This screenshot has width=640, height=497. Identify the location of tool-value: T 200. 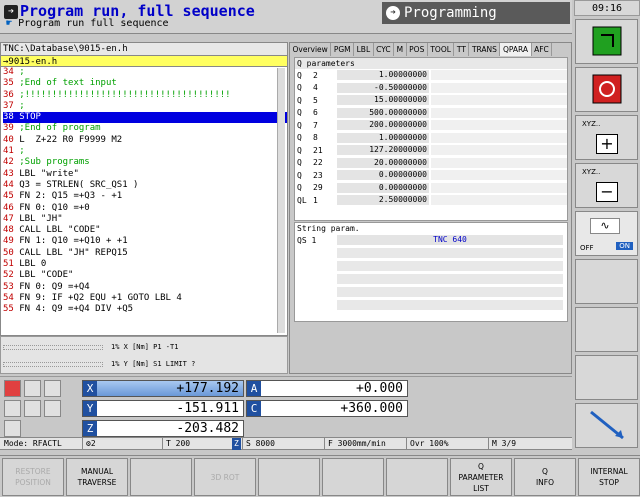
(176, 444).